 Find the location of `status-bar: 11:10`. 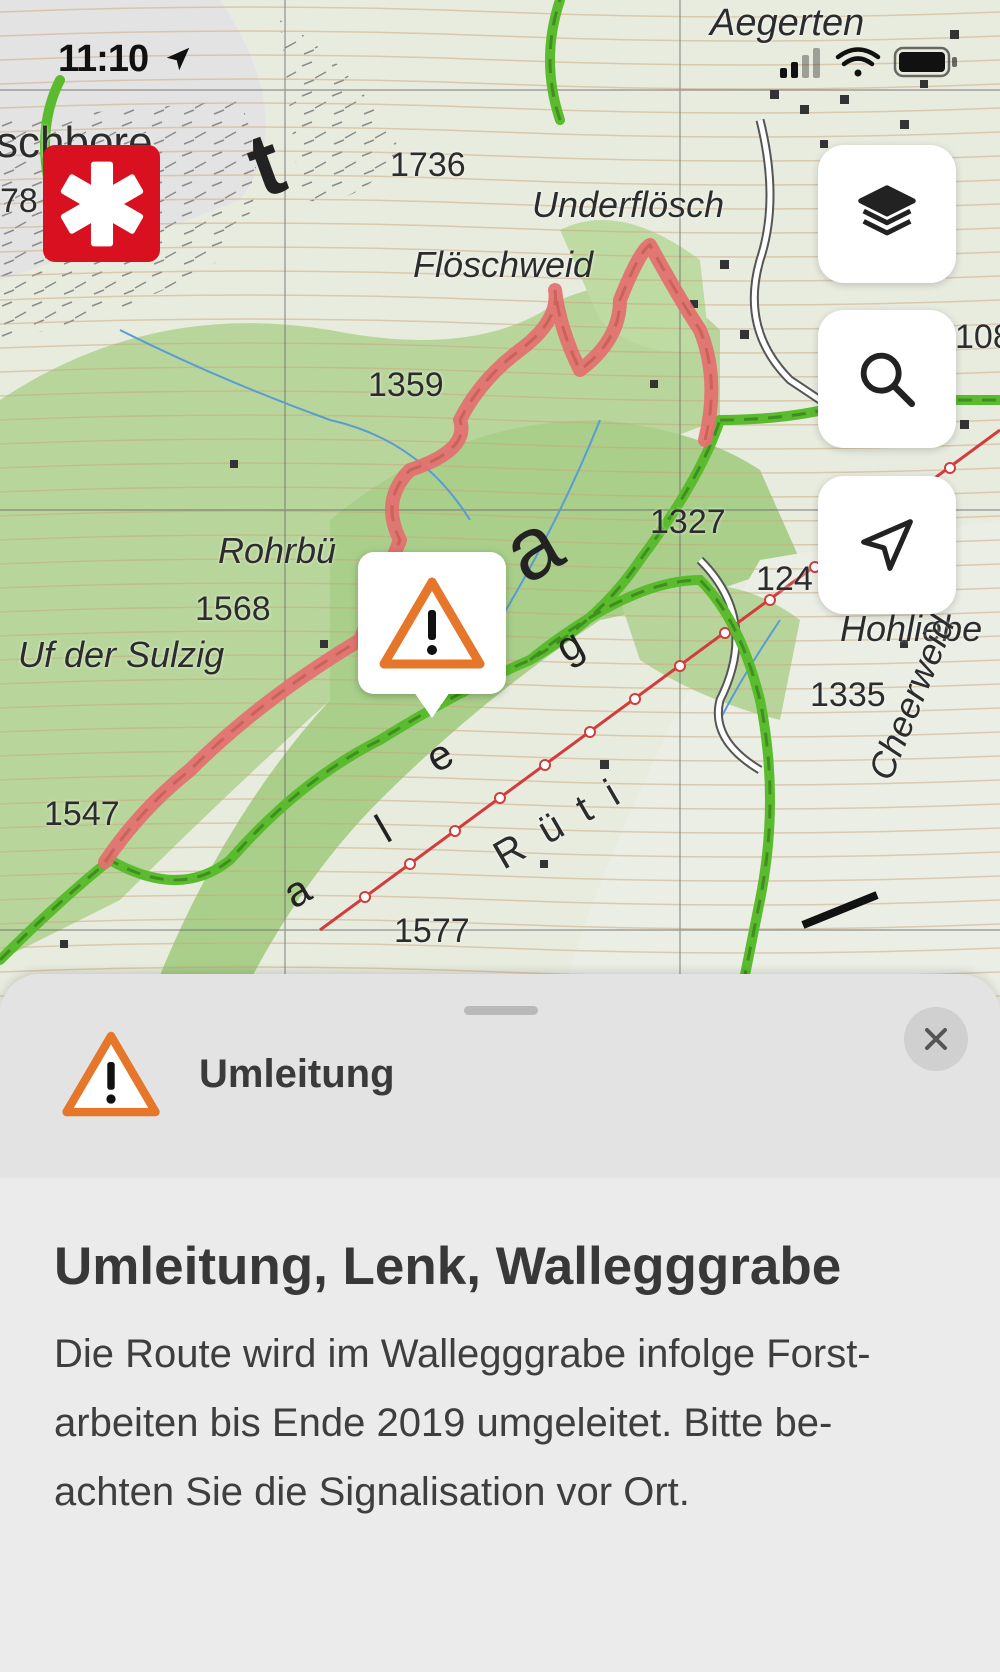

status-bar: 11:10 is located at coordinates (500, 60).